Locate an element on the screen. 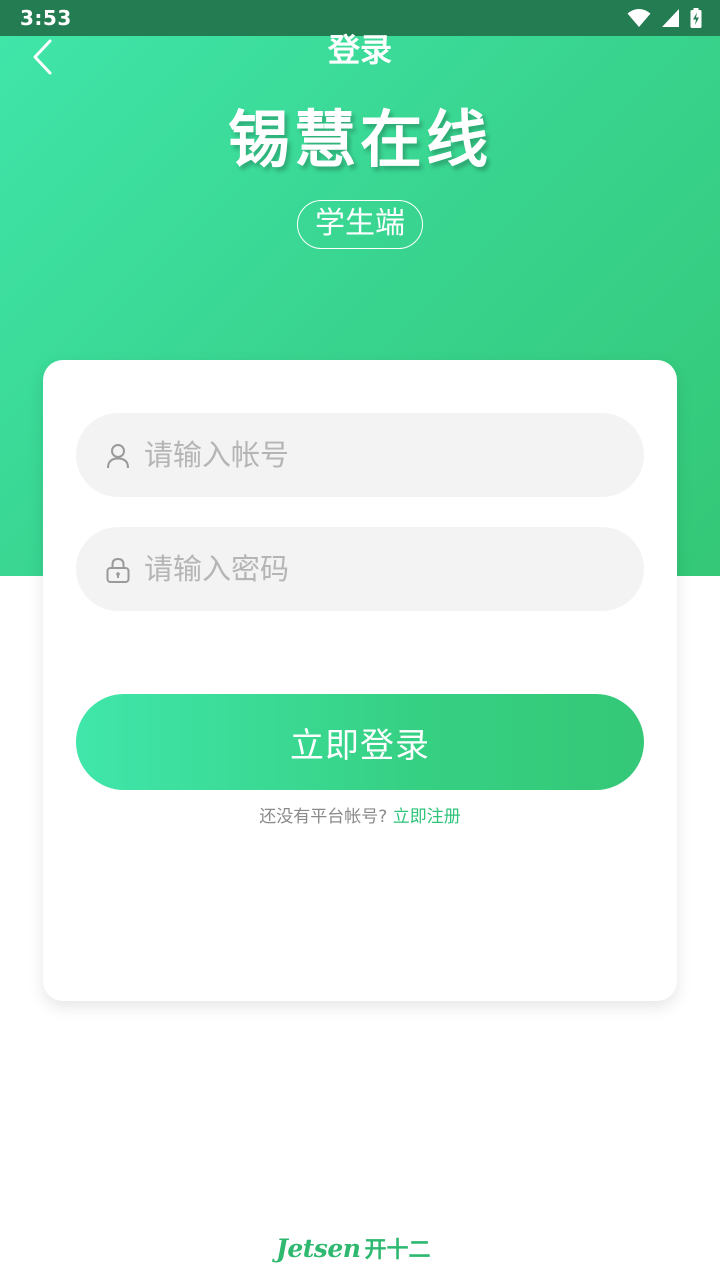  register-row: 还没有平台帐号? 立即注册 is located at coordinates (360, 817).